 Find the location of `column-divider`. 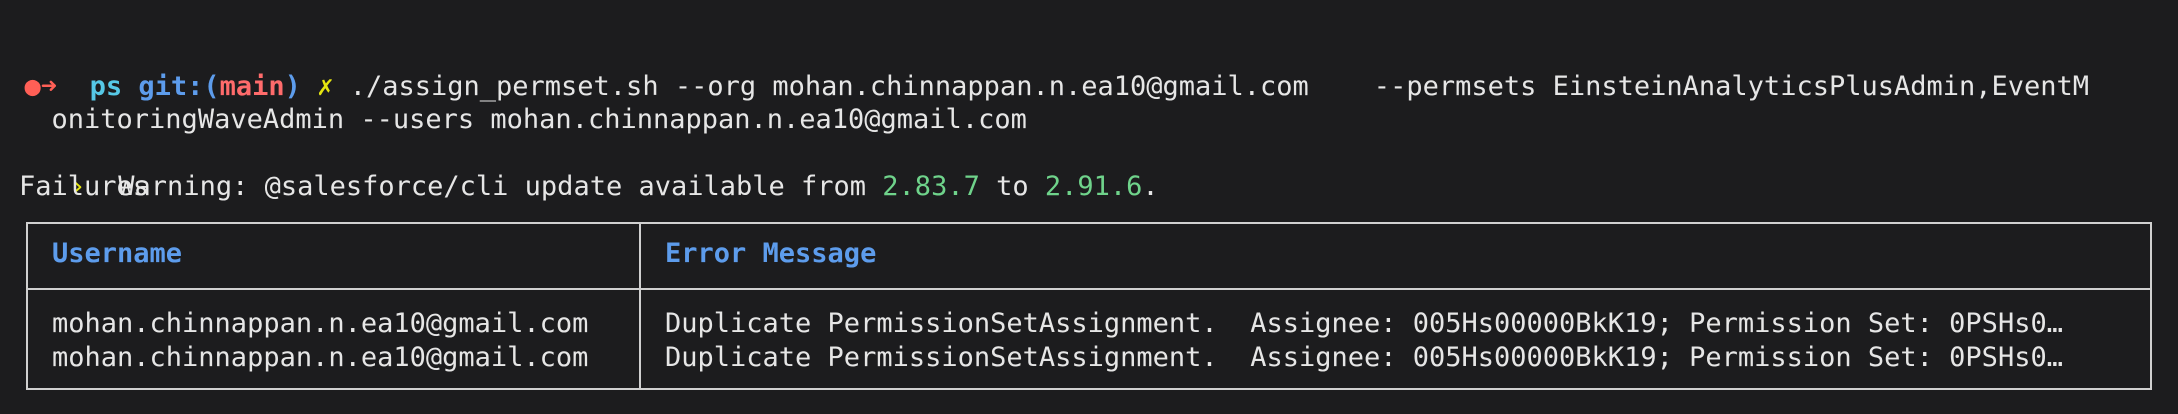

column-divider is located at coordinates (640, 306).